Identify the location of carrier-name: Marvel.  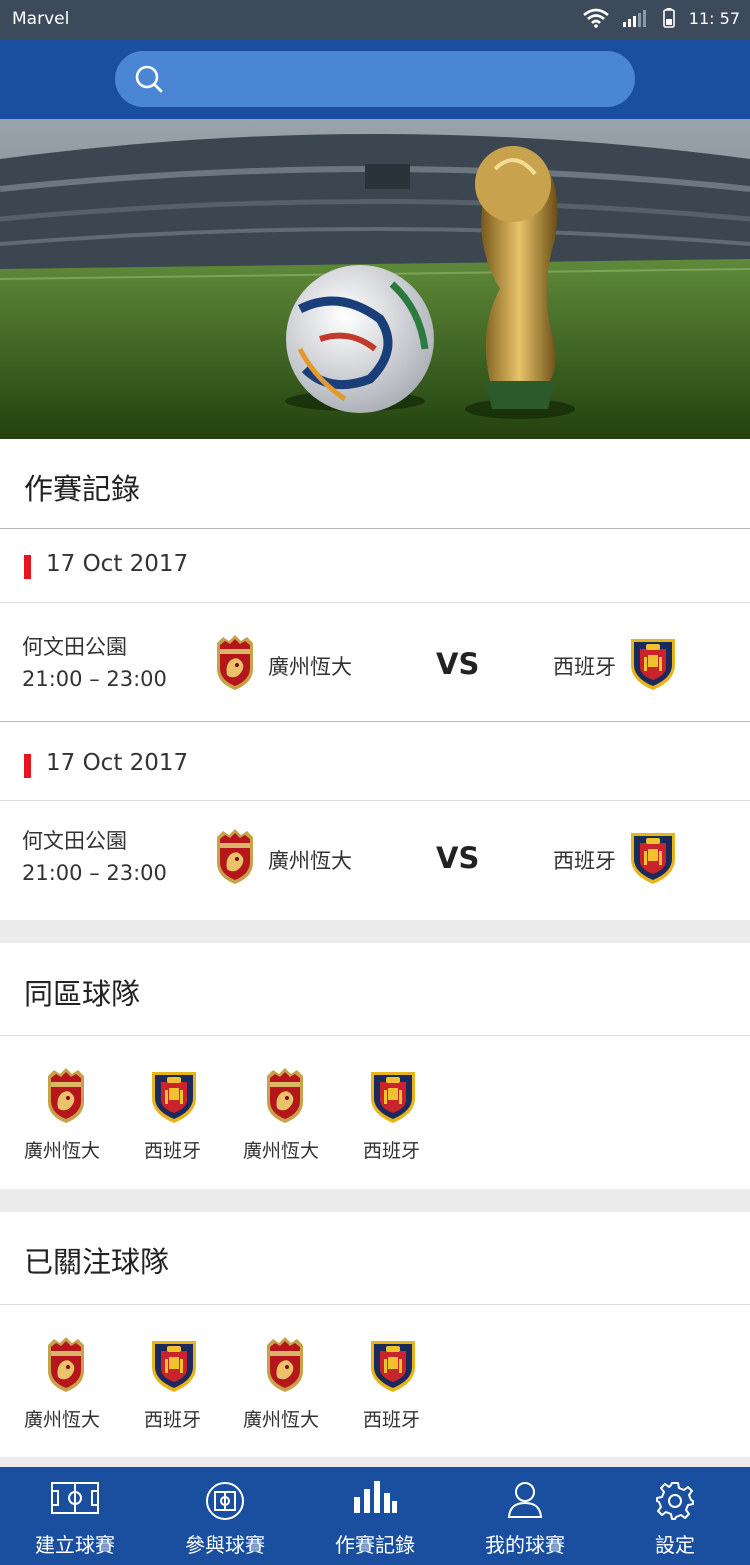
(41, 19).